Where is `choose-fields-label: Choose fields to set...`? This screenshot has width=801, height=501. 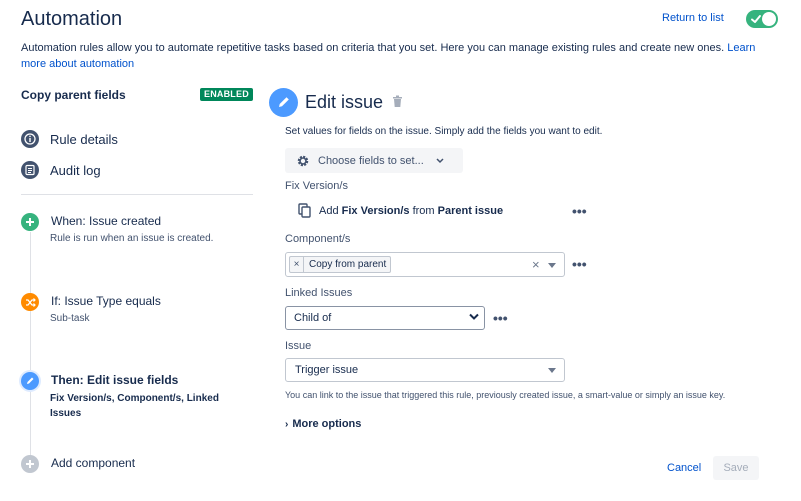 choose-fields-label: Choose fields to set... is located at coordinates (371, 160).